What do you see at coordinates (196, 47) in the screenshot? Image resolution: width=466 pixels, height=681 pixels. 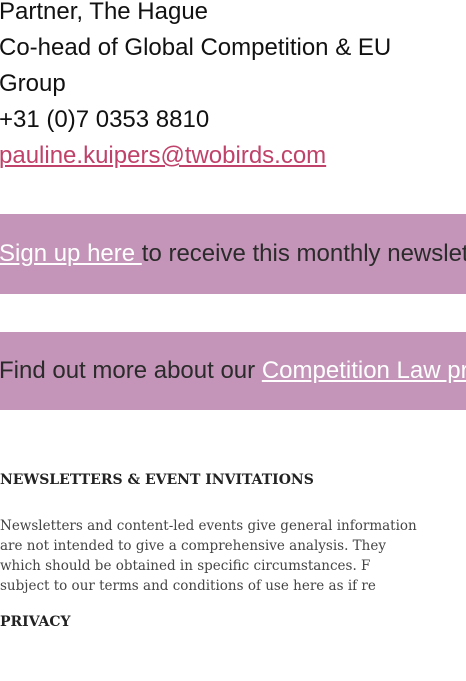 I see `contact-role-line-1: Co-head of Global Competition & EU` at bounding box center [196, 47].